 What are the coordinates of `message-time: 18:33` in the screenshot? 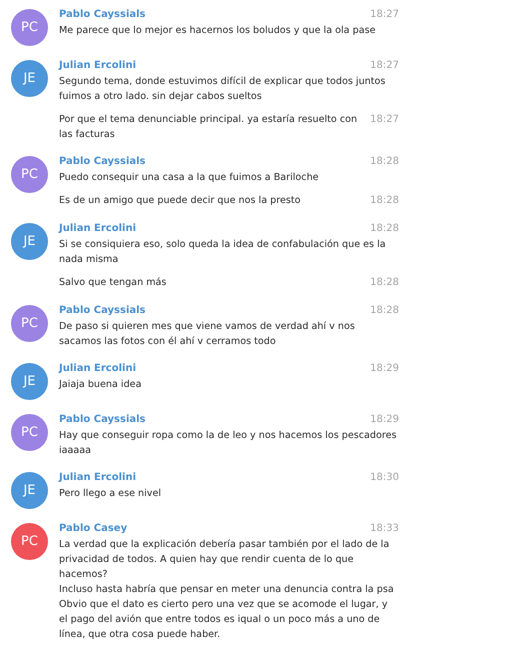 It's located at (384, 529).